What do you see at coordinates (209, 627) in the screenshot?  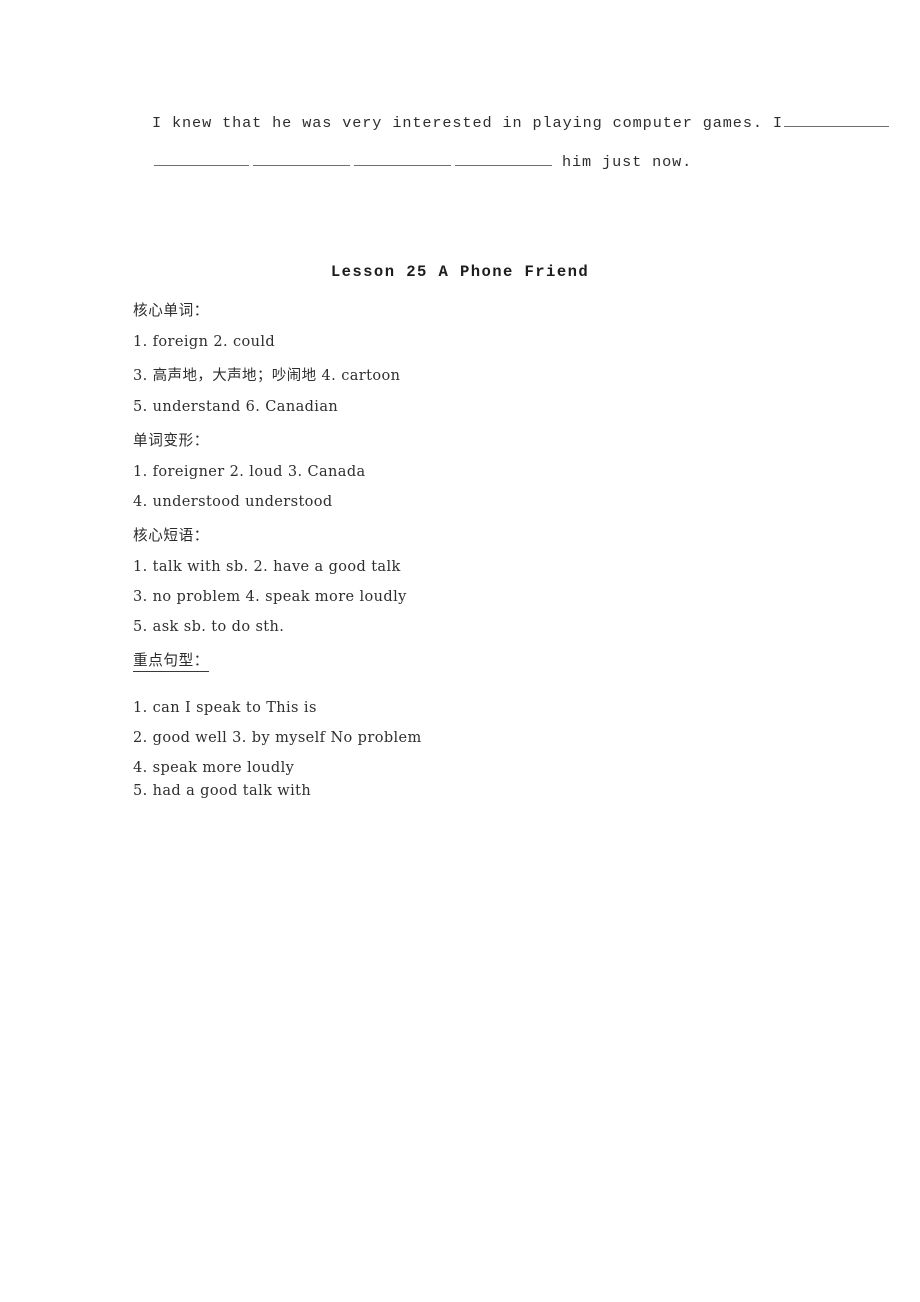 I see `list-item: 5. ask sb. to do sth.` at bounding box center [209, 627].